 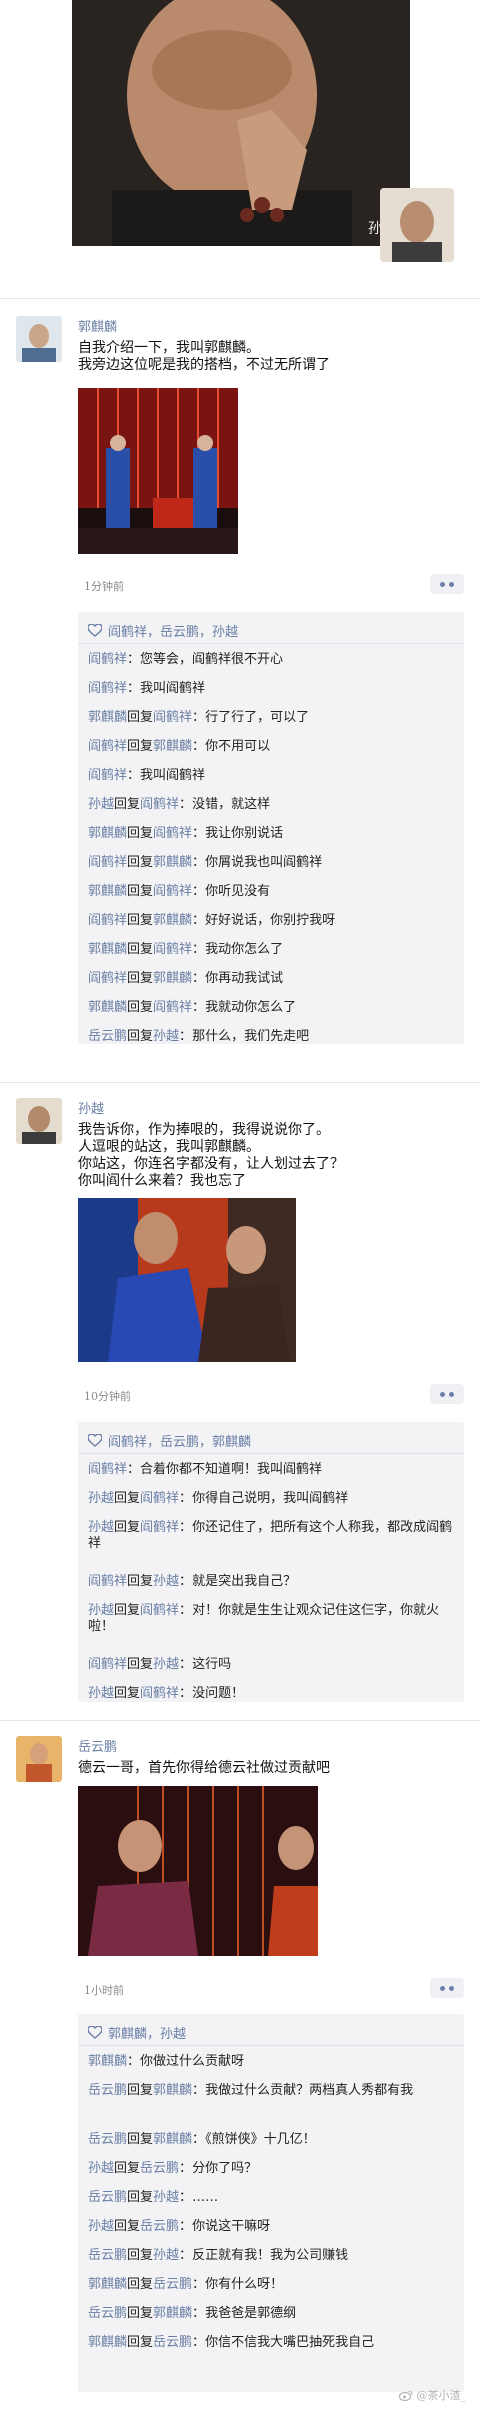 I want to click on author-name: 郭麒麟, so click(x=97, y=325).